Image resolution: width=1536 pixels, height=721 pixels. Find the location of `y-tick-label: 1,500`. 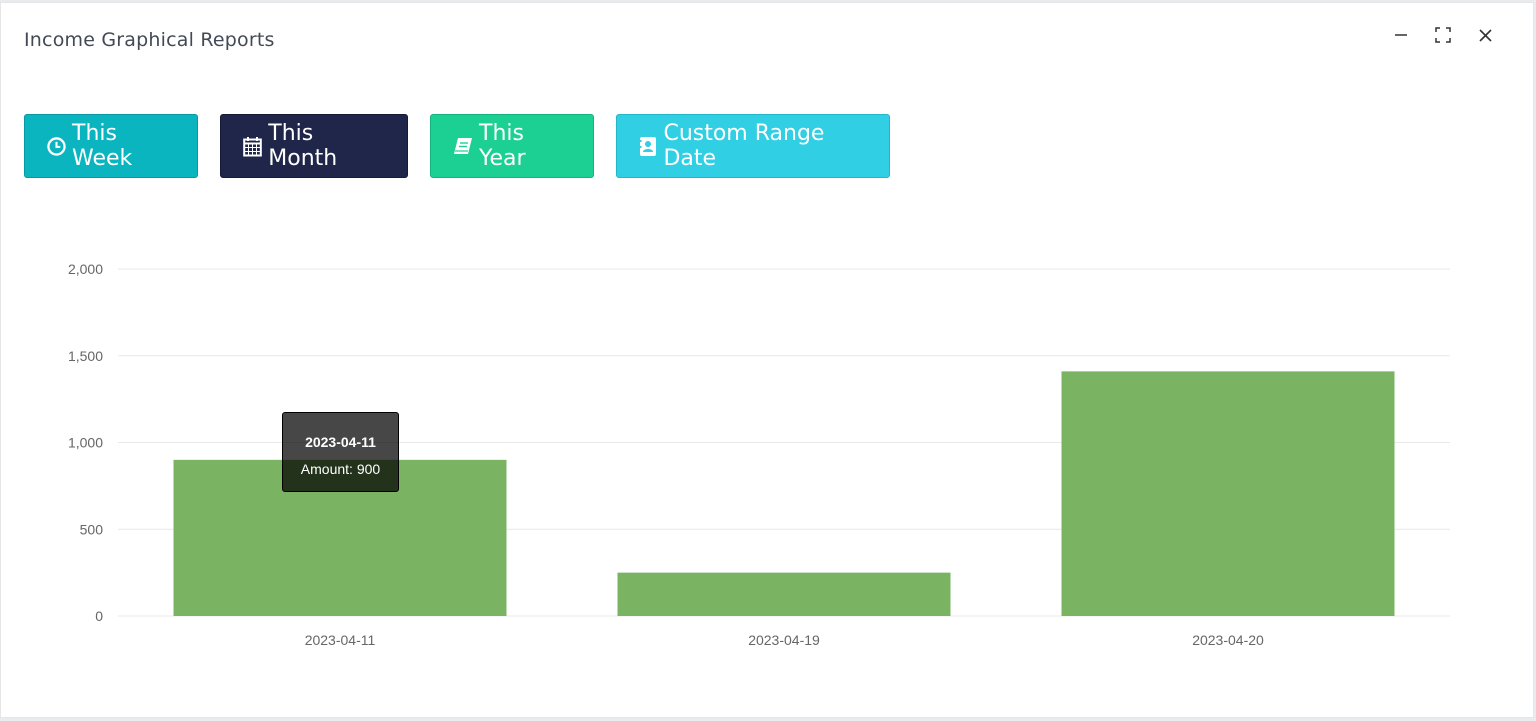

y-tick-label: 1,500 is located at coordinates (85, 356).